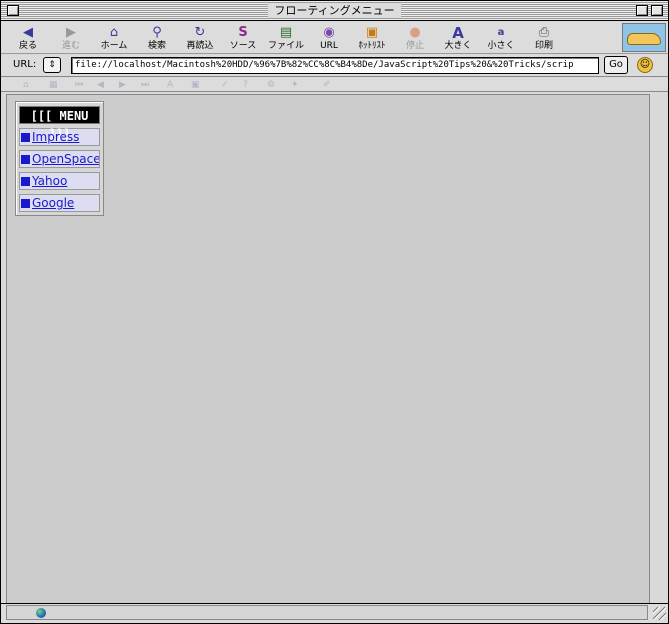 This screenshot has width=669, height=624. Describe the element at coordinates (41, 613) in the screenshot. I see `globe-icon` at that location.